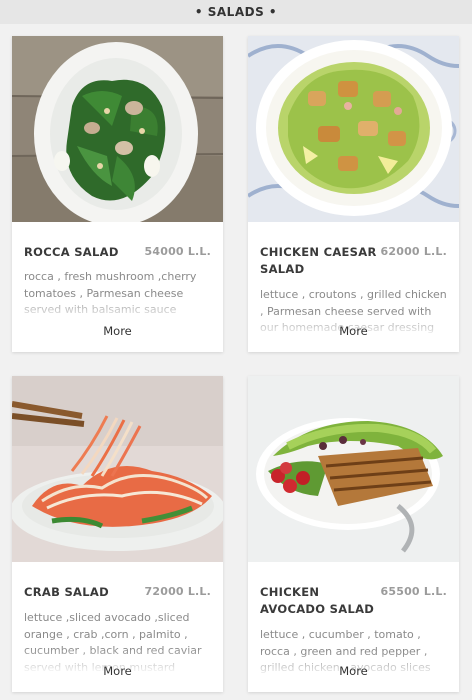  I want to click on item-name: CHICKEN CAESAR SALAD, so click(318, 260).